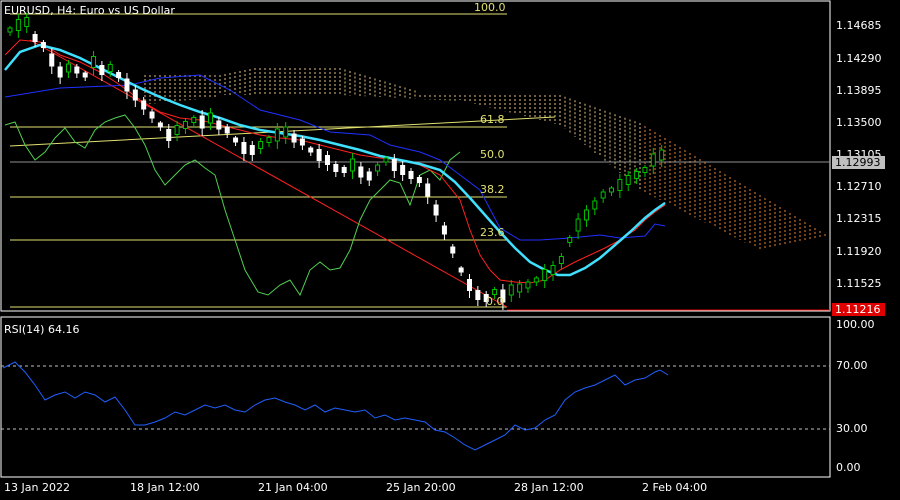 Image resolution: width=900 pixels, height=500 pixels. I want to click on fib-label-23-6: 23.6, so click(492, 232).